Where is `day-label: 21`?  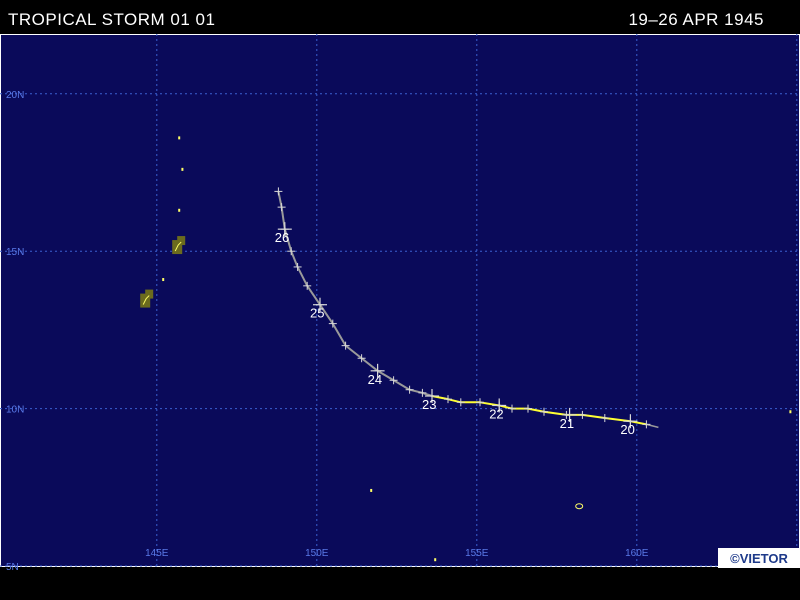 day-label: 21 is located at coordinates (567, 423).